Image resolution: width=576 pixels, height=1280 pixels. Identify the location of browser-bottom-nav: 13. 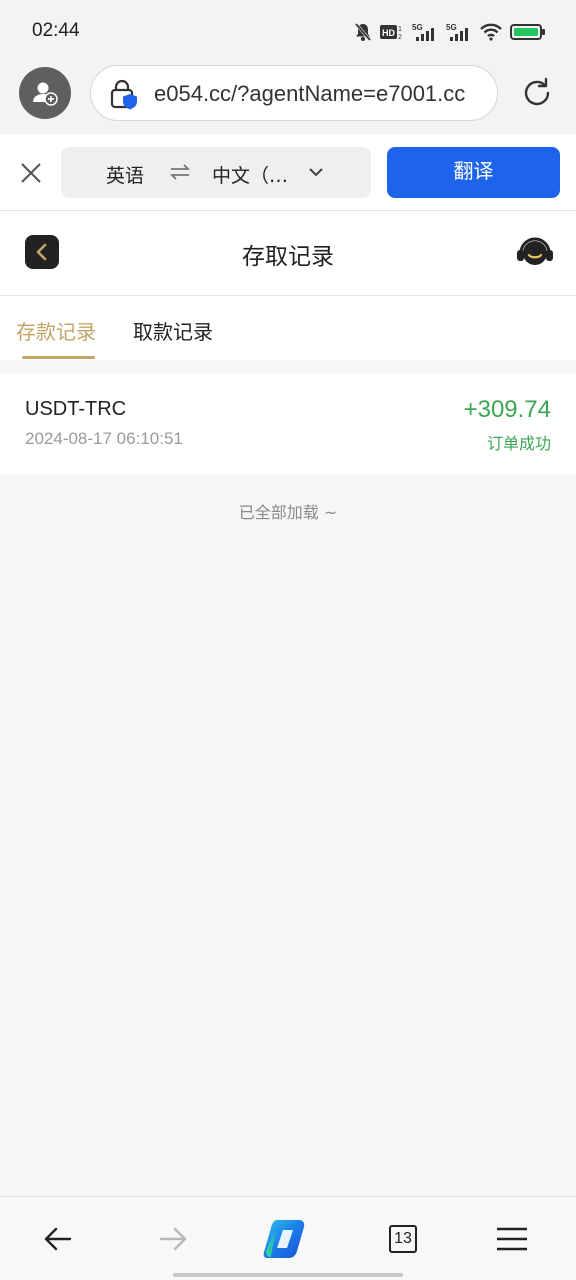
(288, 1238).